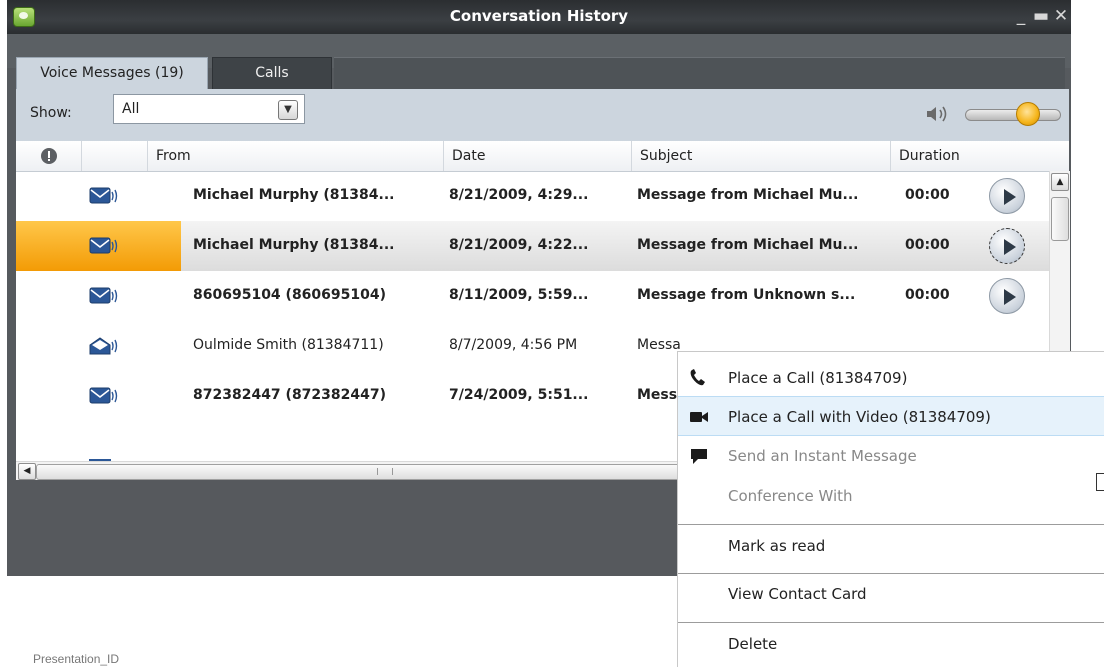 The image size is (1104, 667). What do you see at coordinates (797, 594) in the screenshot?
I see `menu-item-label: View Contact Card` at bounding box center [797, 594].